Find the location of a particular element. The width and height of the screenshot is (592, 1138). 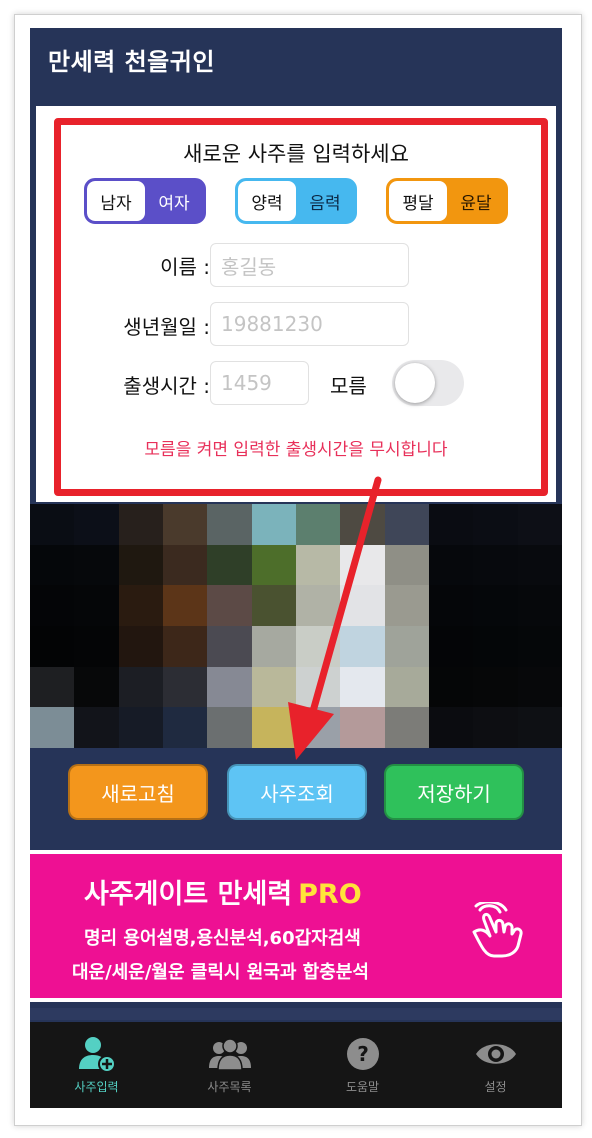

tab-label: 사주입력 is located at coordinates (96, 1087).